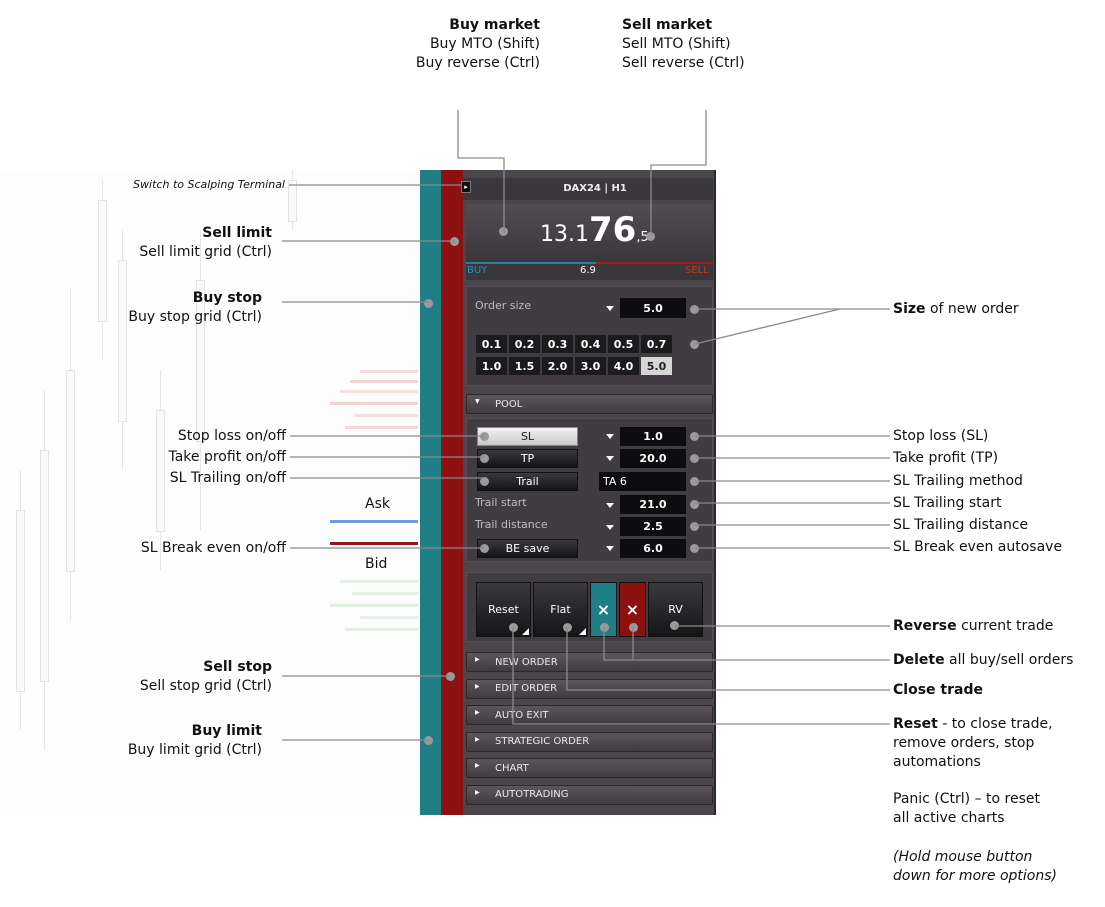  I want to click on be-annotation: SL Break even autosave, so click(978, 547).